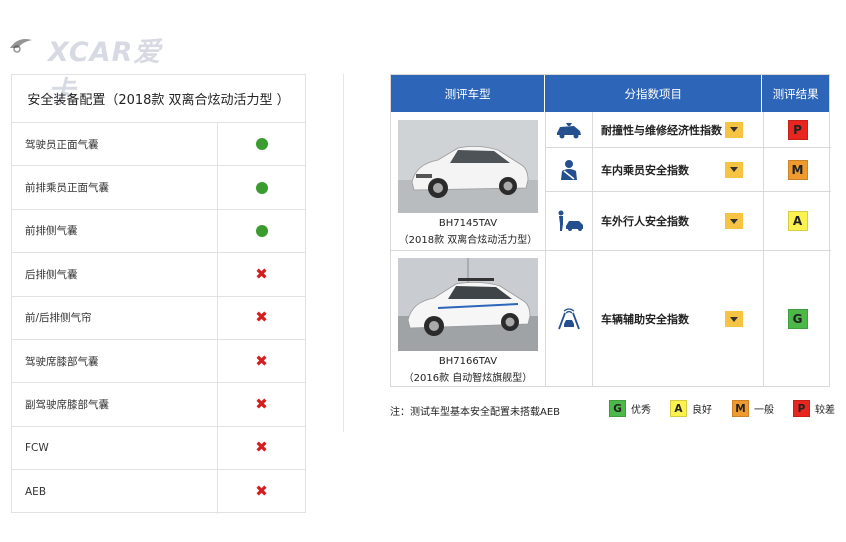 The image size is (846, 542). Describe the element at coordinates (814, 408) in the screenshot. I see `legend-item-p: P 较差` at that location.